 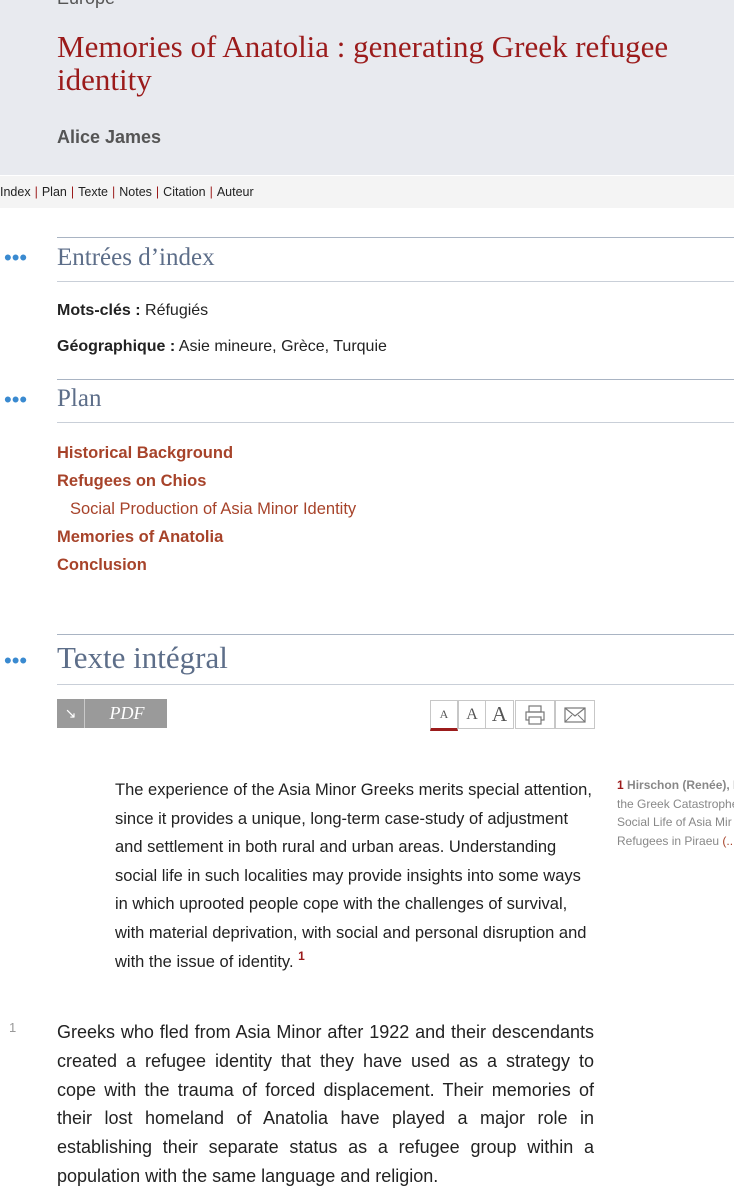 I want to click on geographic-label: Géographique :, so click(x=116, y=346).